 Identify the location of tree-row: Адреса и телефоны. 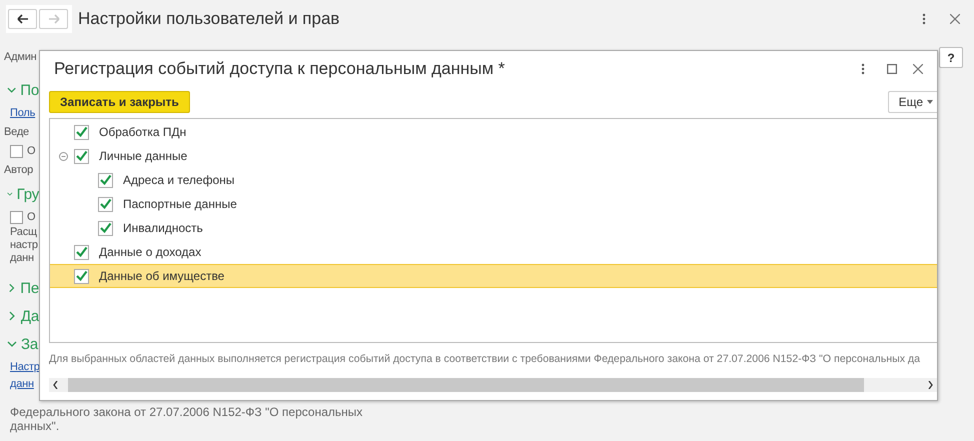
(493, 180).